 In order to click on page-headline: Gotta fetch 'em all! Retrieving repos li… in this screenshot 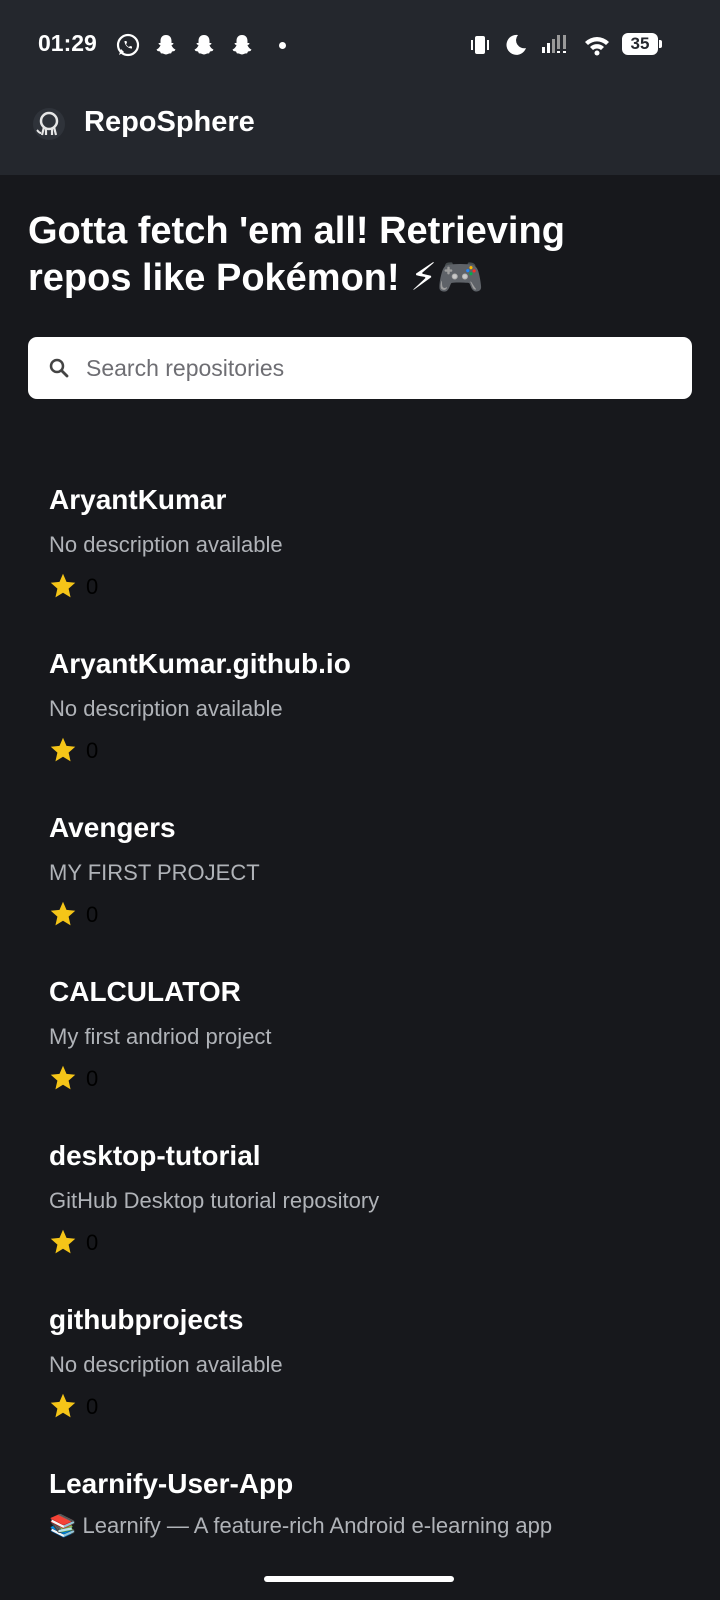, I will do `click(296, 254)`.